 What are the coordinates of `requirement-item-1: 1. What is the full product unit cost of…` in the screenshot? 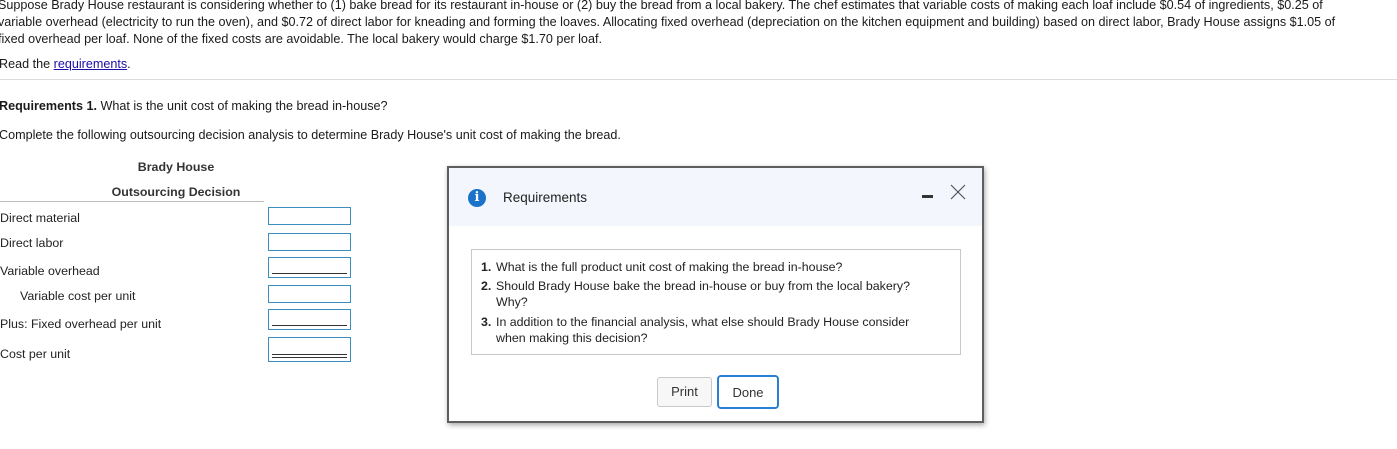 It's located at (716, 267).